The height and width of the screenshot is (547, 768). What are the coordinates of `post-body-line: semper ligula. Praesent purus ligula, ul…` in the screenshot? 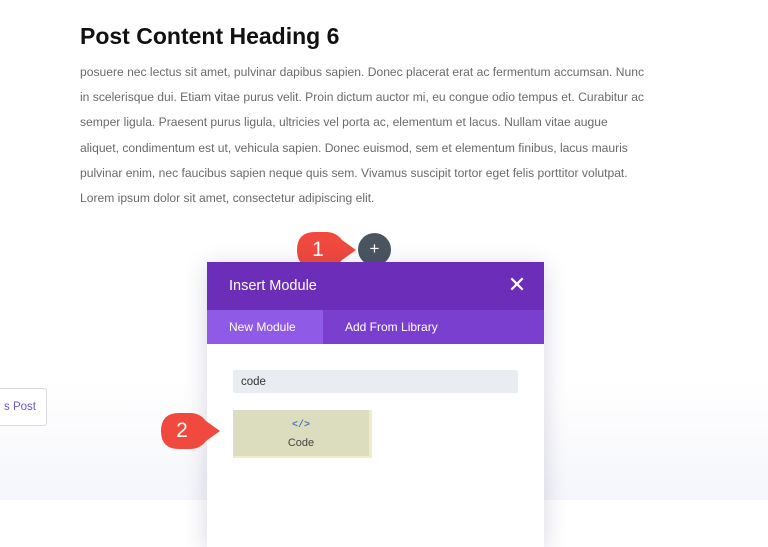 It's located at (344, 122).